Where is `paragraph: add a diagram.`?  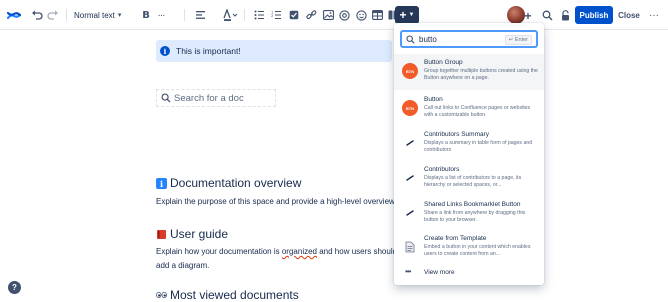
paragraph: add a diagram. is located at coordinates (182, 265).